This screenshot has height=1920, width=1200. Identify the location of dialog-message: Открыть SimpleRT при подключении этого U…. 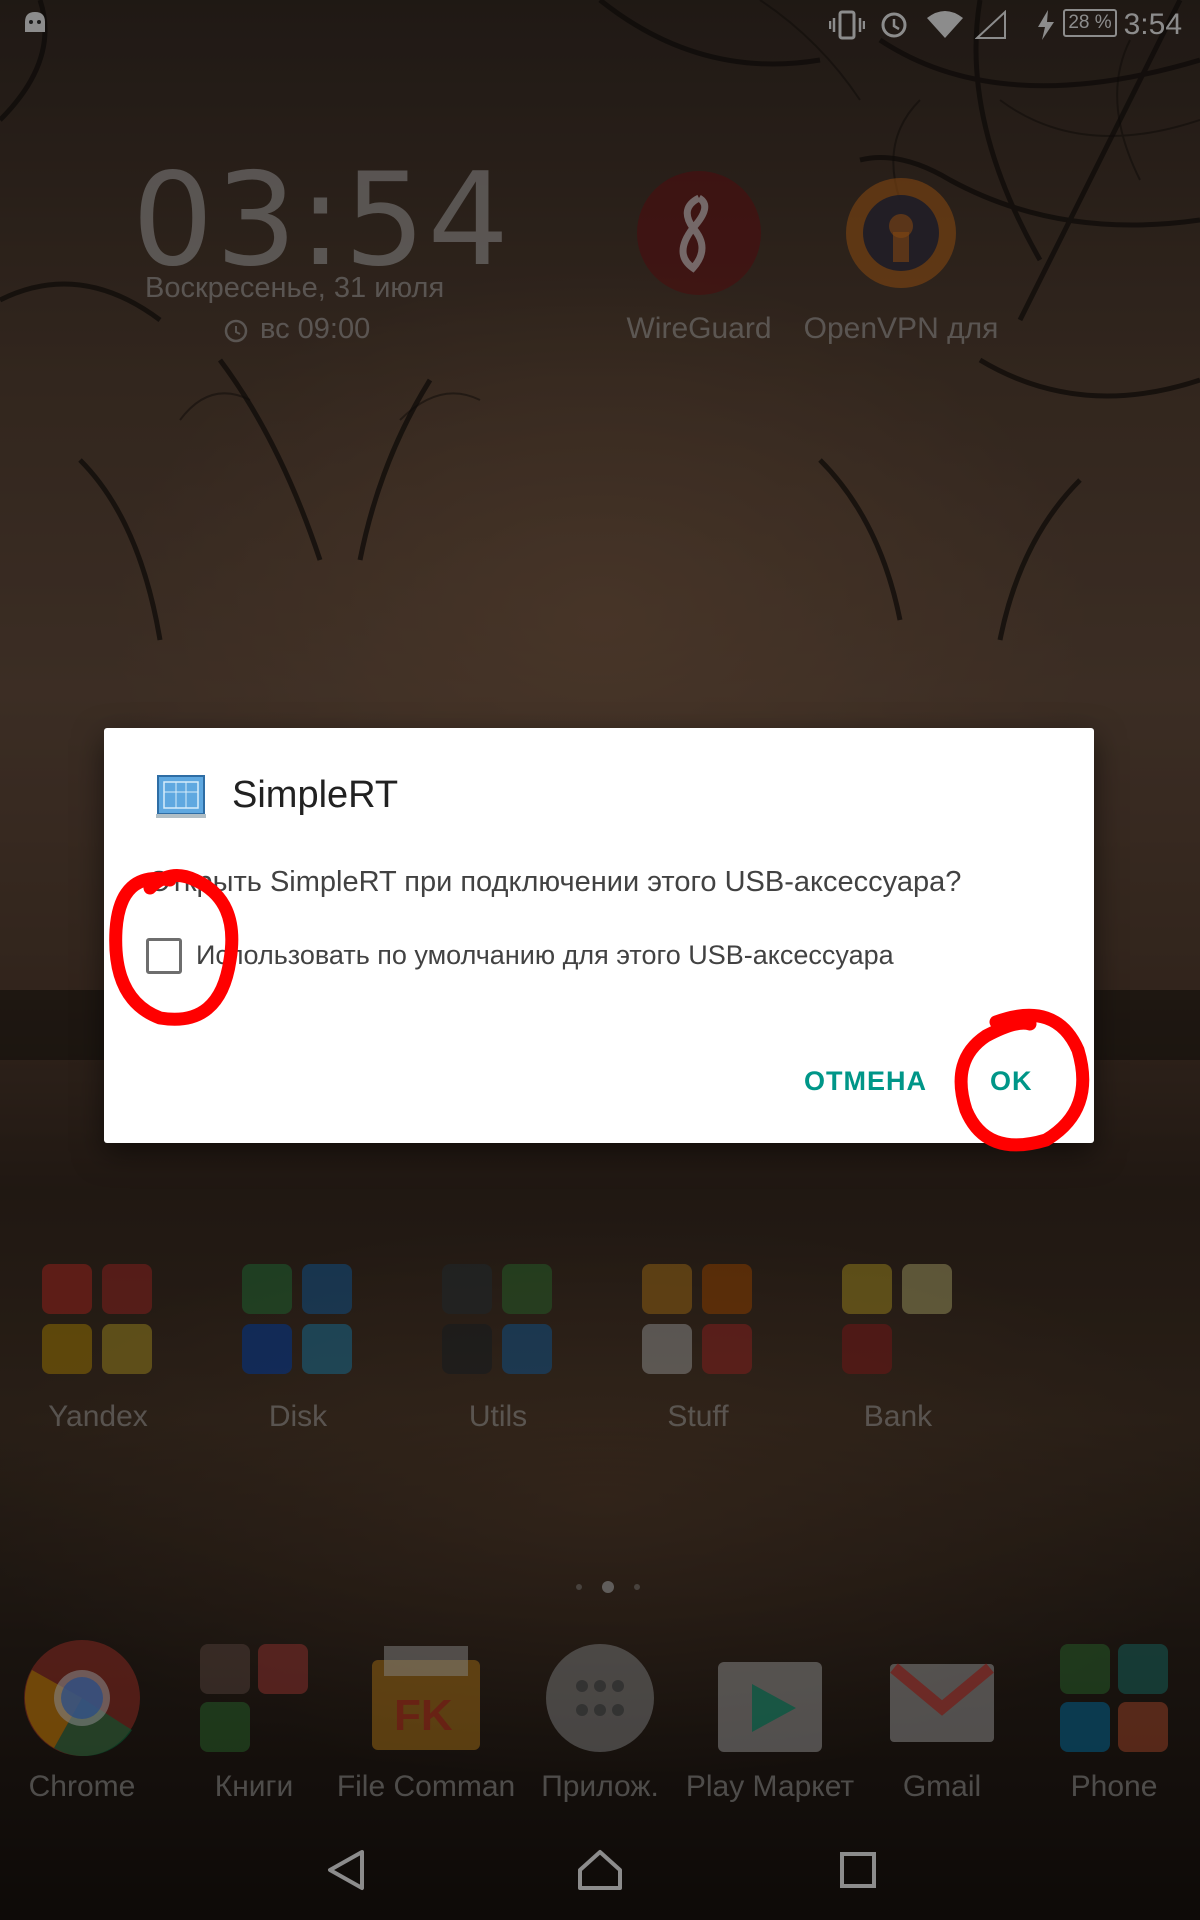
(555, 882).